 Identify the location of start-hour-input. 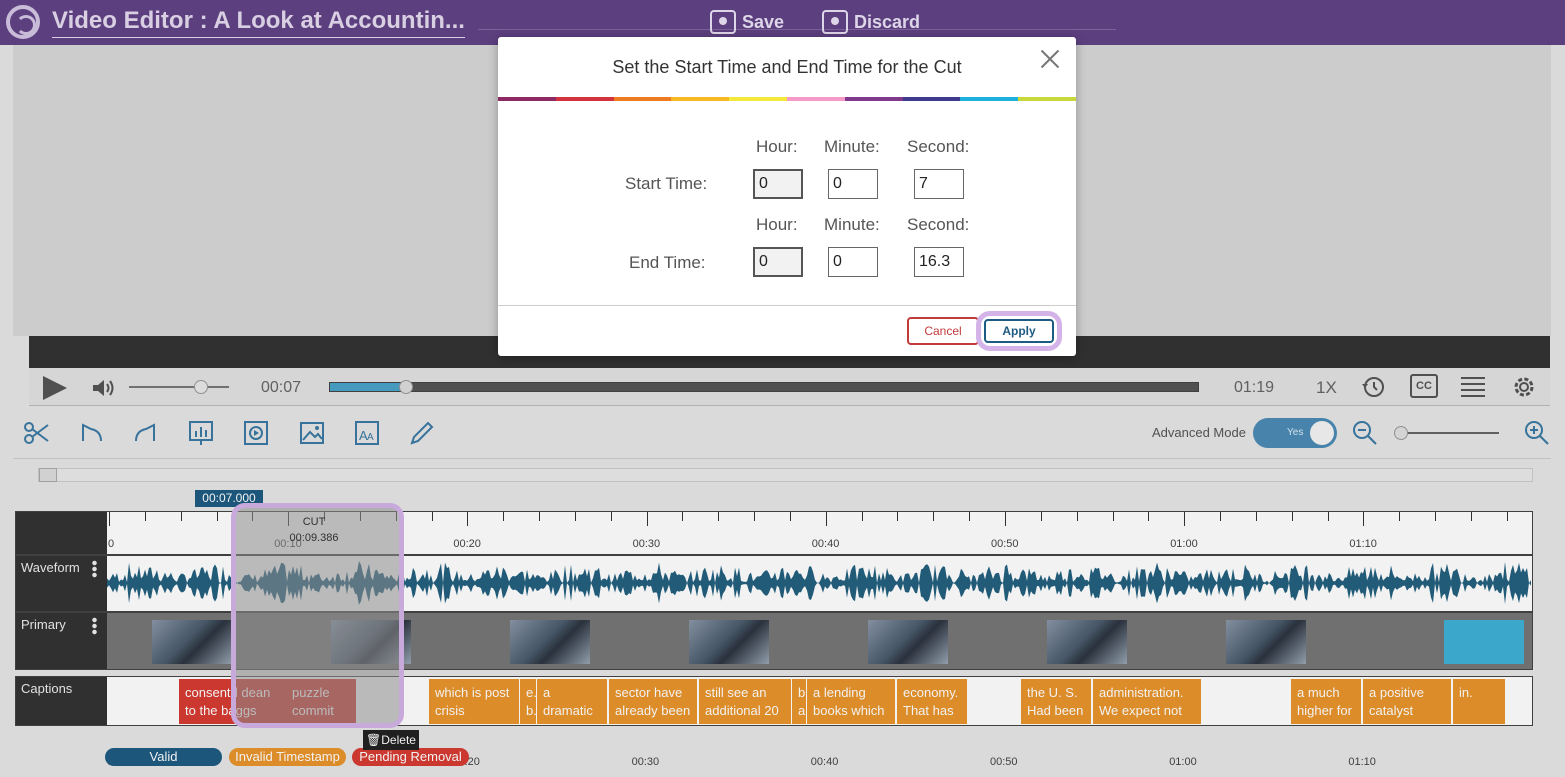
(778, 184).